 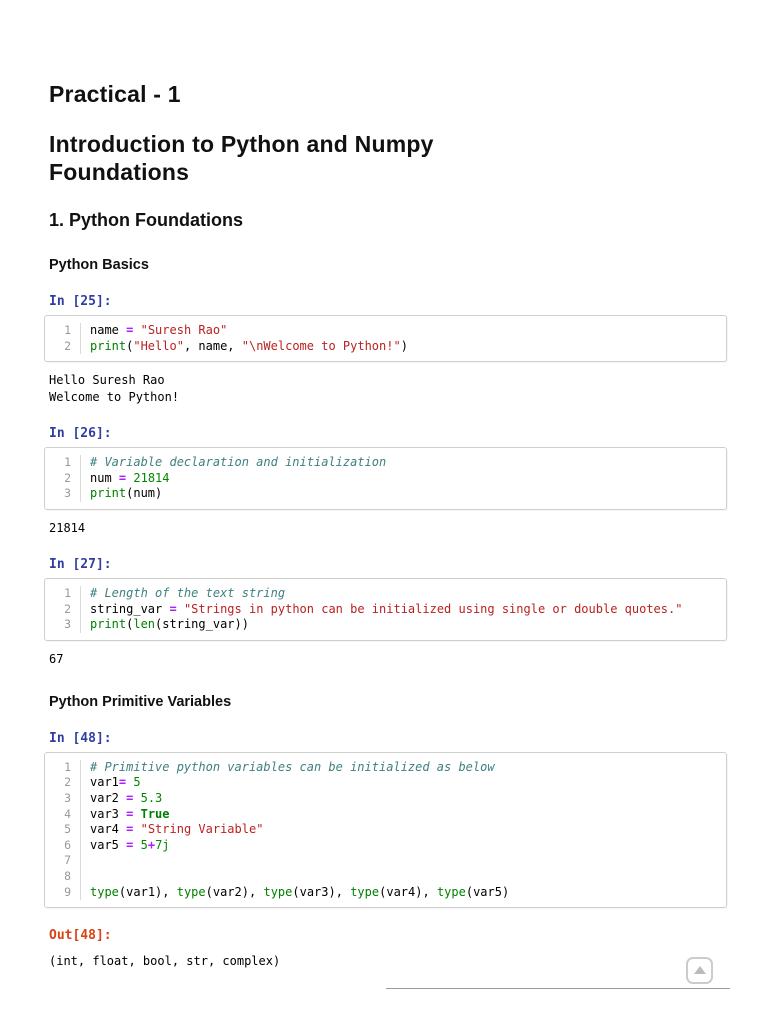 I want to click on line-number: 6, so click(x=63, y=845).